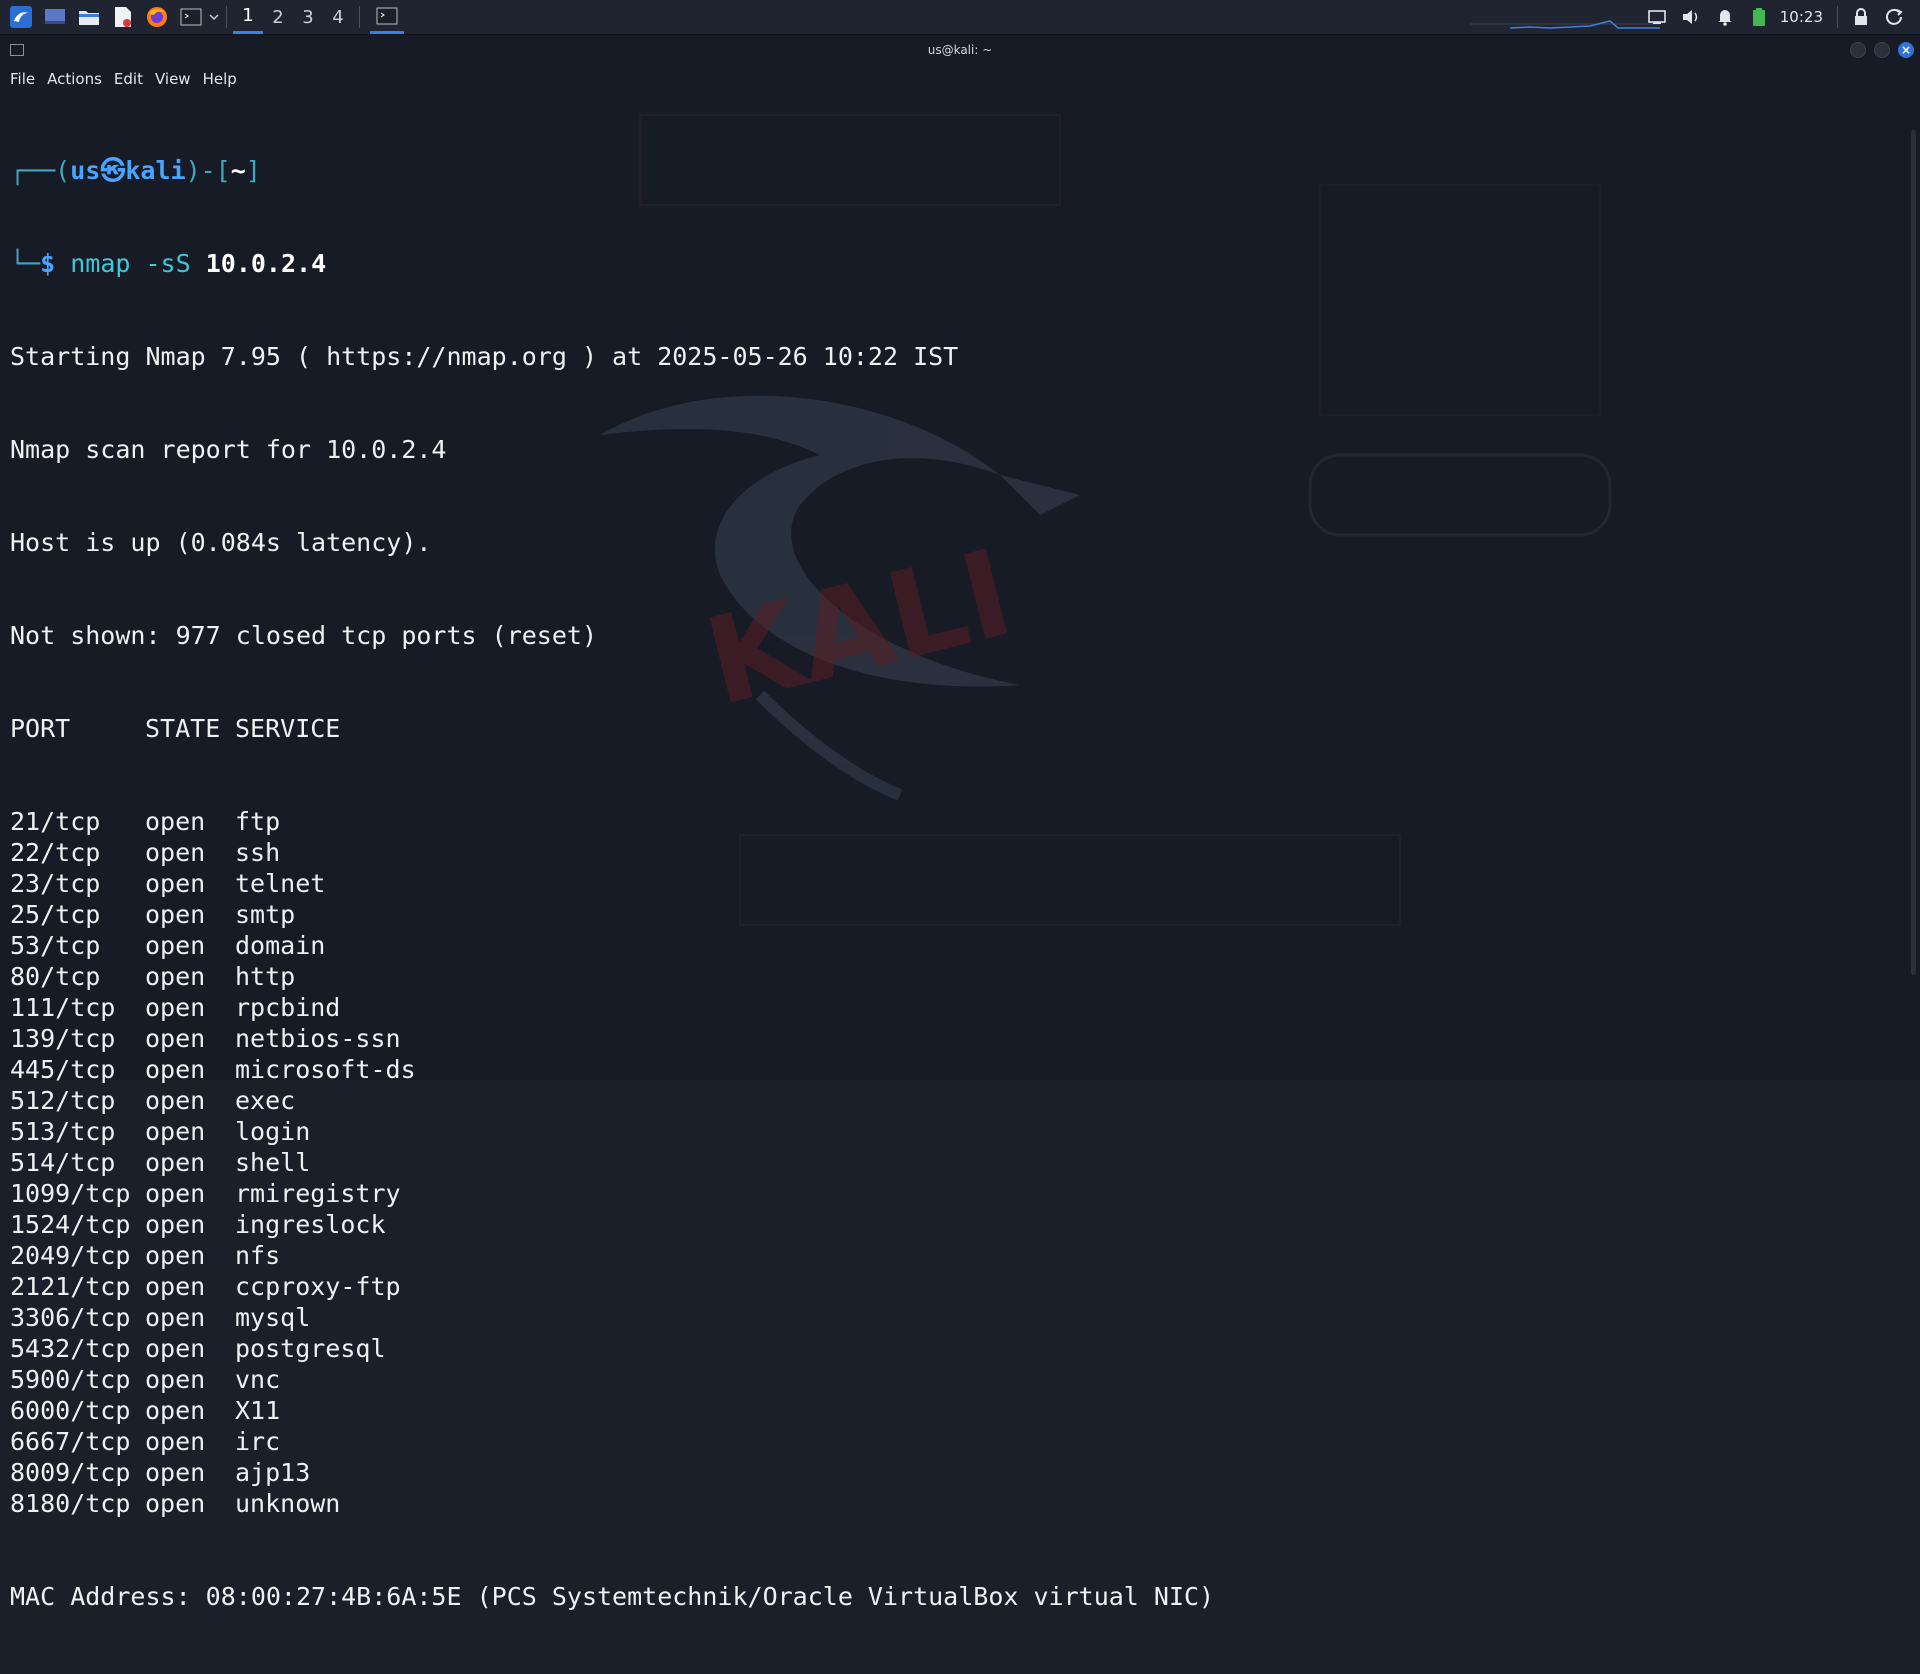 The width and height of the screenshot is (1920, 1674). Describe the element at coordinates (63, 1007) in the screenshot. I see `port-number: 111/tcp` at that location.